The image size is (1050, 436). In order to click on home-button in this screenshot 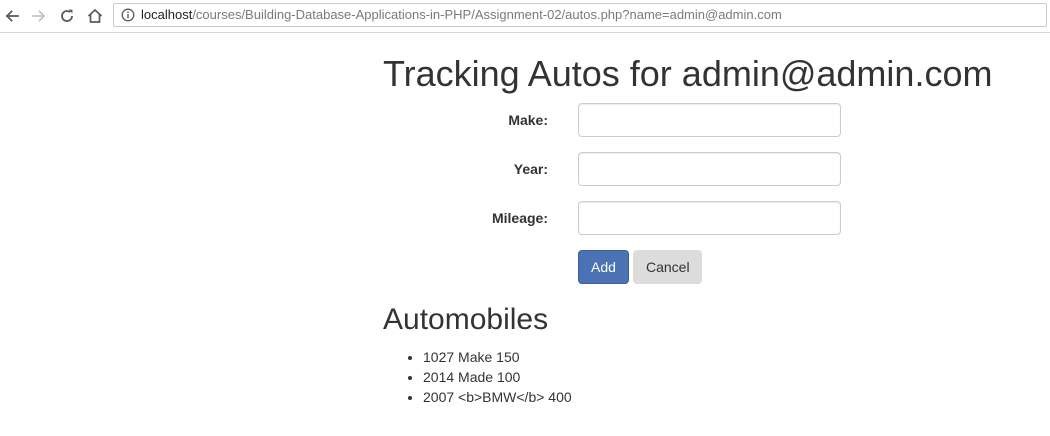, I will do `click(95, 16)`.